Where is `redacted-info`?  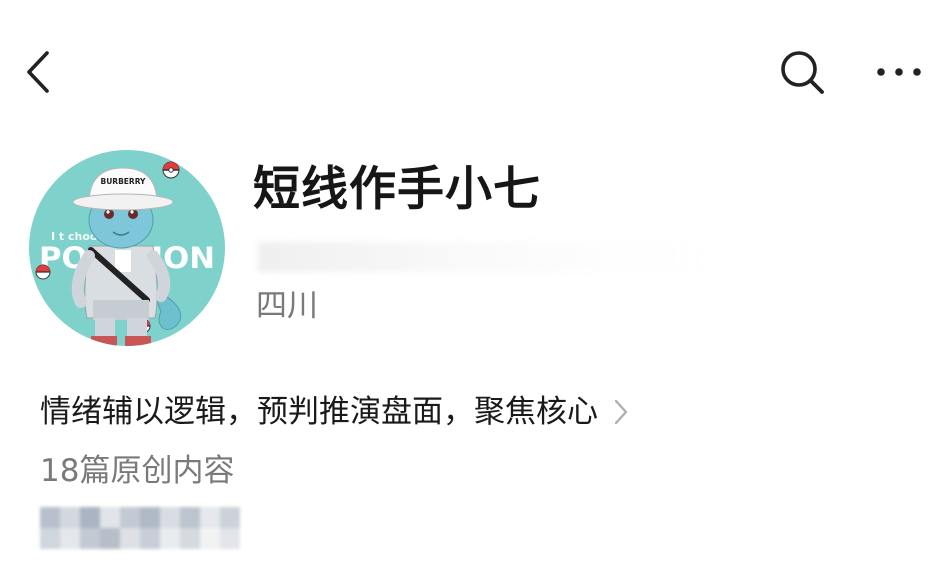
redacted-info is located at coordinates (488, 257).